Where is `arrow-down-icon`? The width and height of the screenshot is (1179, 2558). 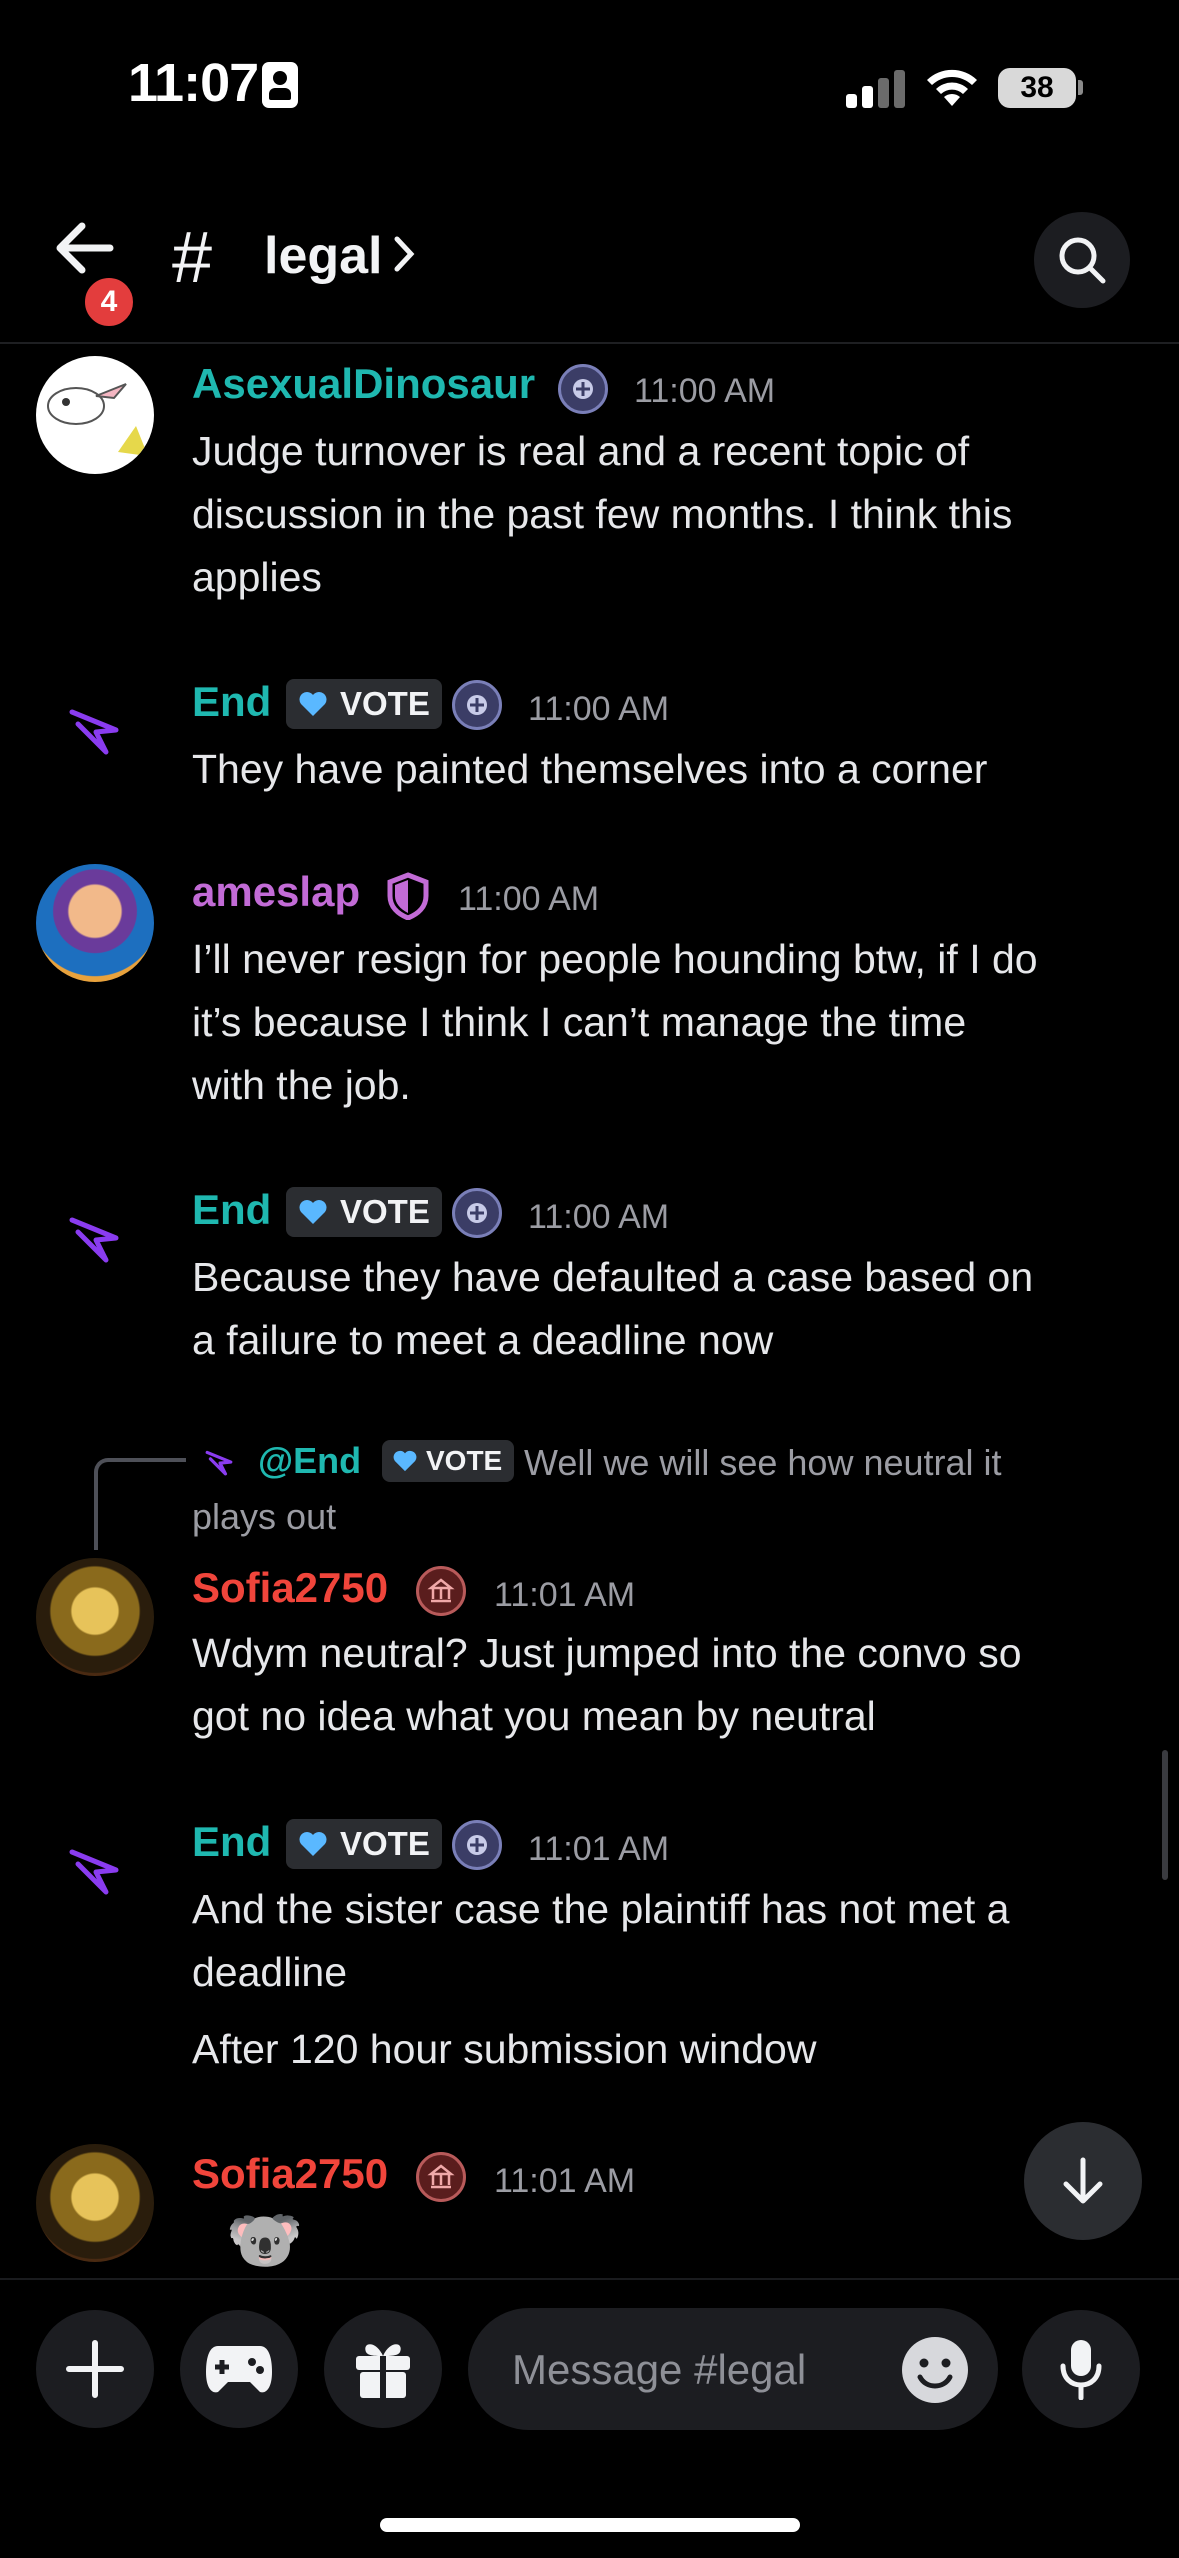
arrow-down-icon is located at coordinates (1083, 2180).